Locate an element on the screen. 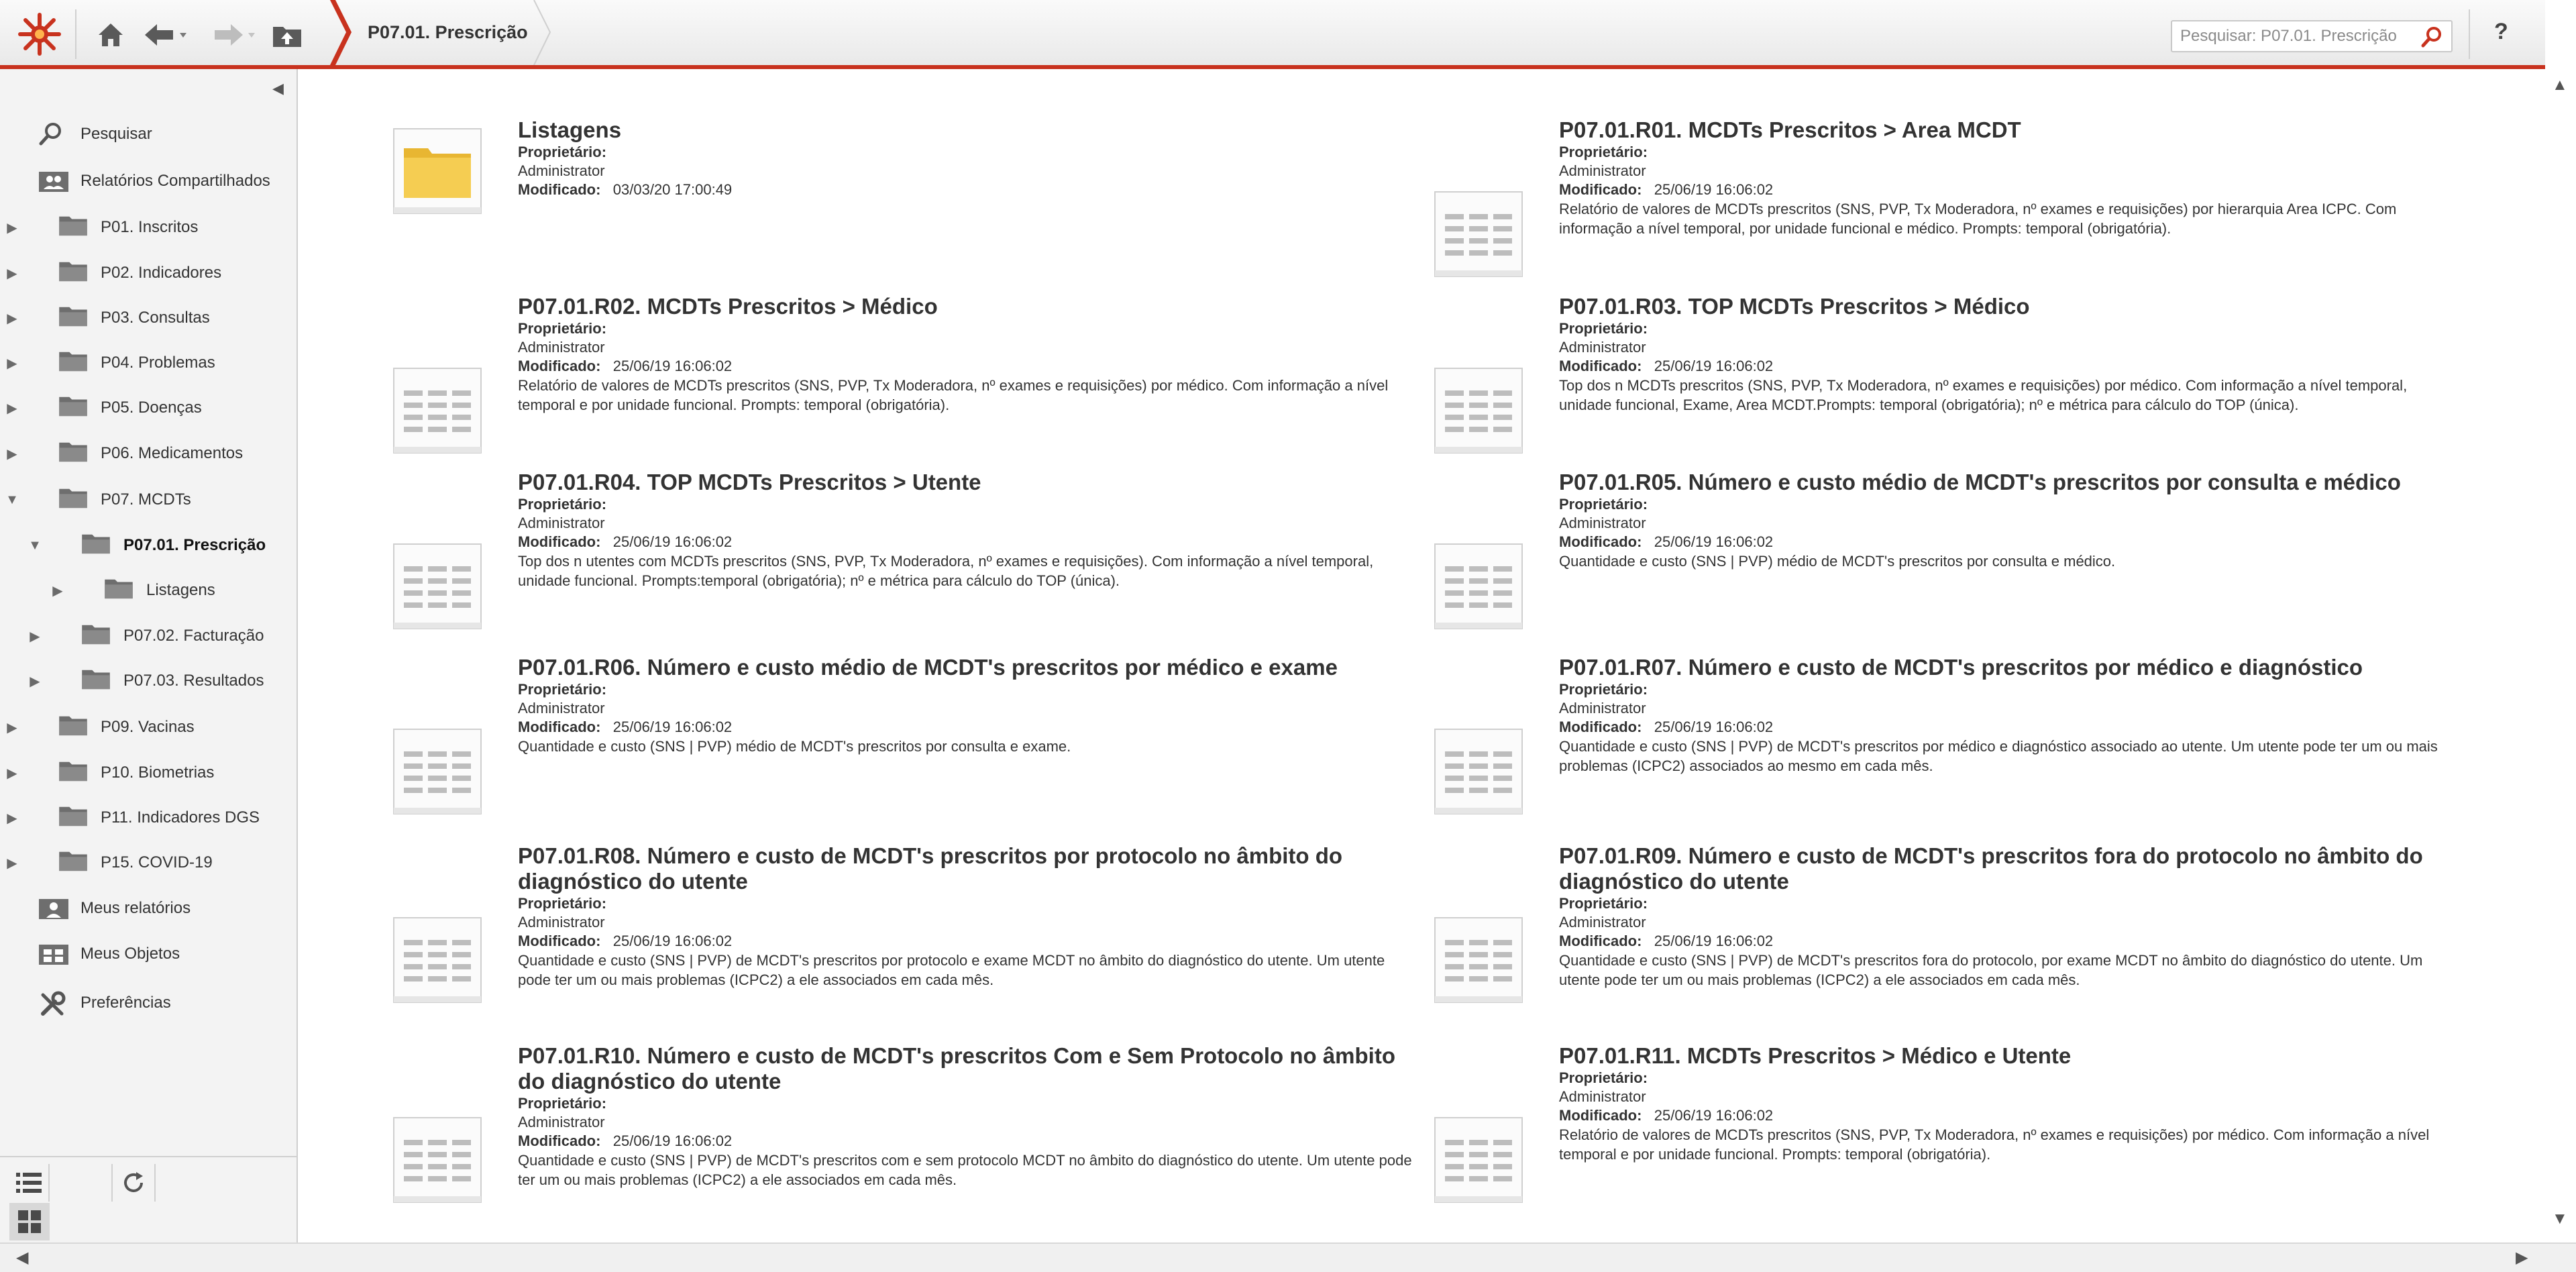 This screenshot has width=2576, height=1272. sidebar-item-relat-rios-compartilhados: Relatórios Compartilhados is located at coordinates (147, 181).